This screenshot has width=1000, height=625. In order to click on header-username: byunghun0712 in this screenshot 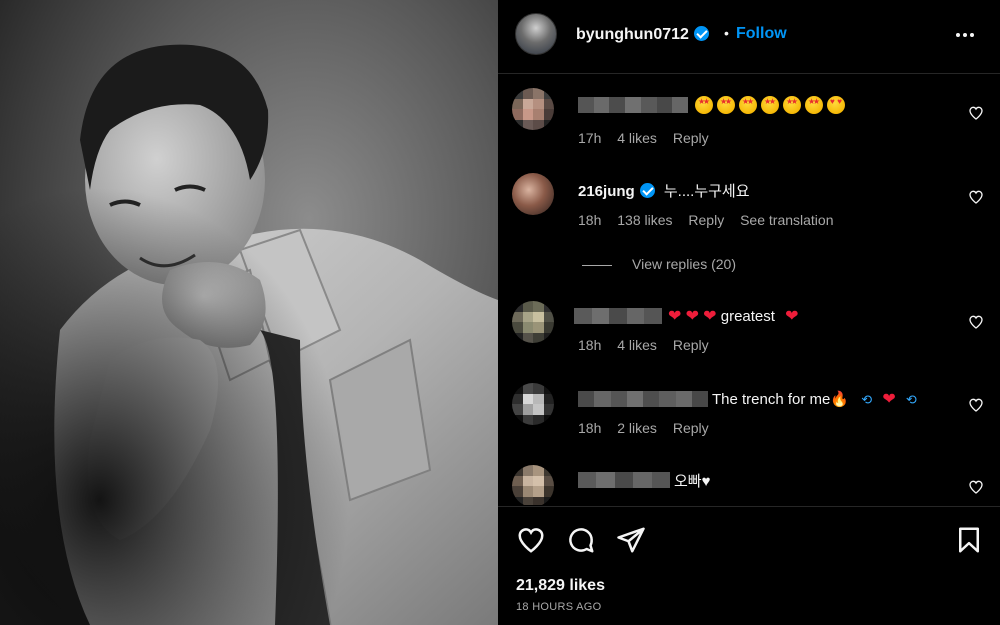, I will do `click(632, 34)`.